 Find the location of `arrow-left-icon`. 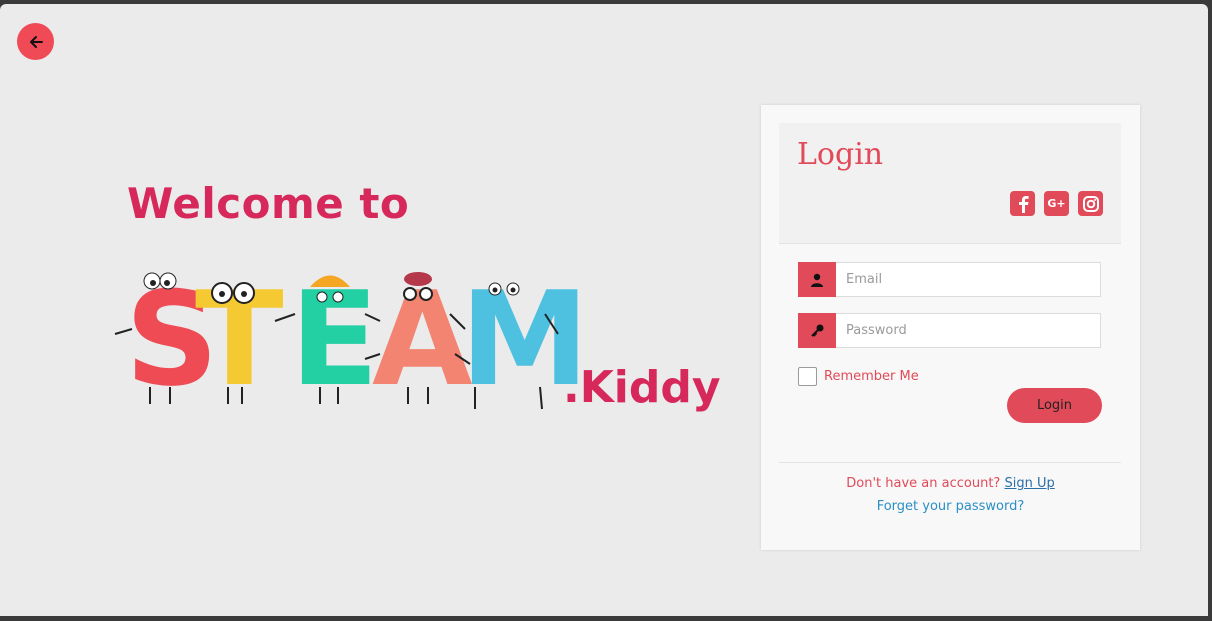

arrow-left-icon is located at coordinates (36, 41).